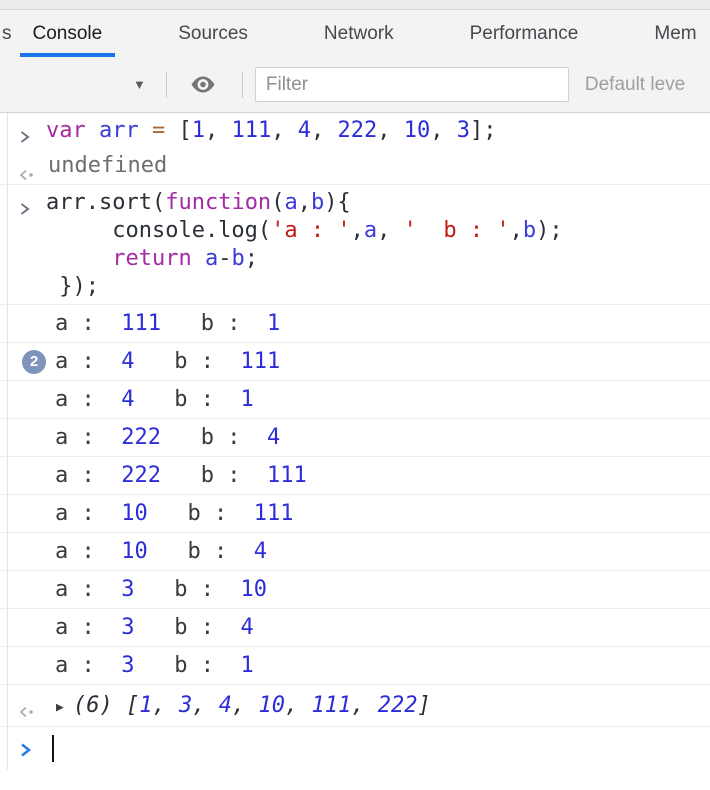 Image resolution: width=710 pixels, height=790 pixels. What do you see at coordinates (168, 361) in the screenshot?
I see `console-text-line: a : 4 b : 111` at bounding box center [168, 361].